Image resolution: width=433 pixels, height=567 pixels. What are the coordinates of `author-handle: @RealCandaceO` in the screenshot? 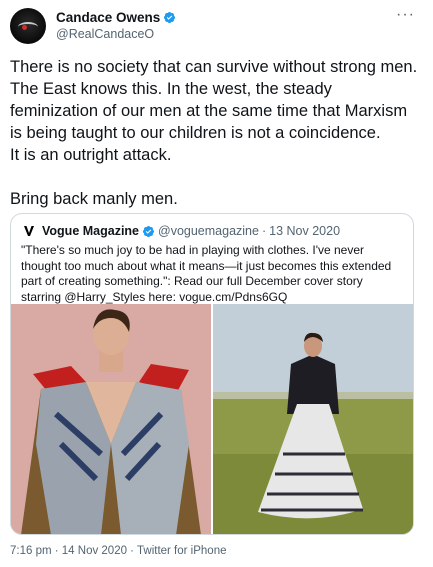 It's located at (116, 34).